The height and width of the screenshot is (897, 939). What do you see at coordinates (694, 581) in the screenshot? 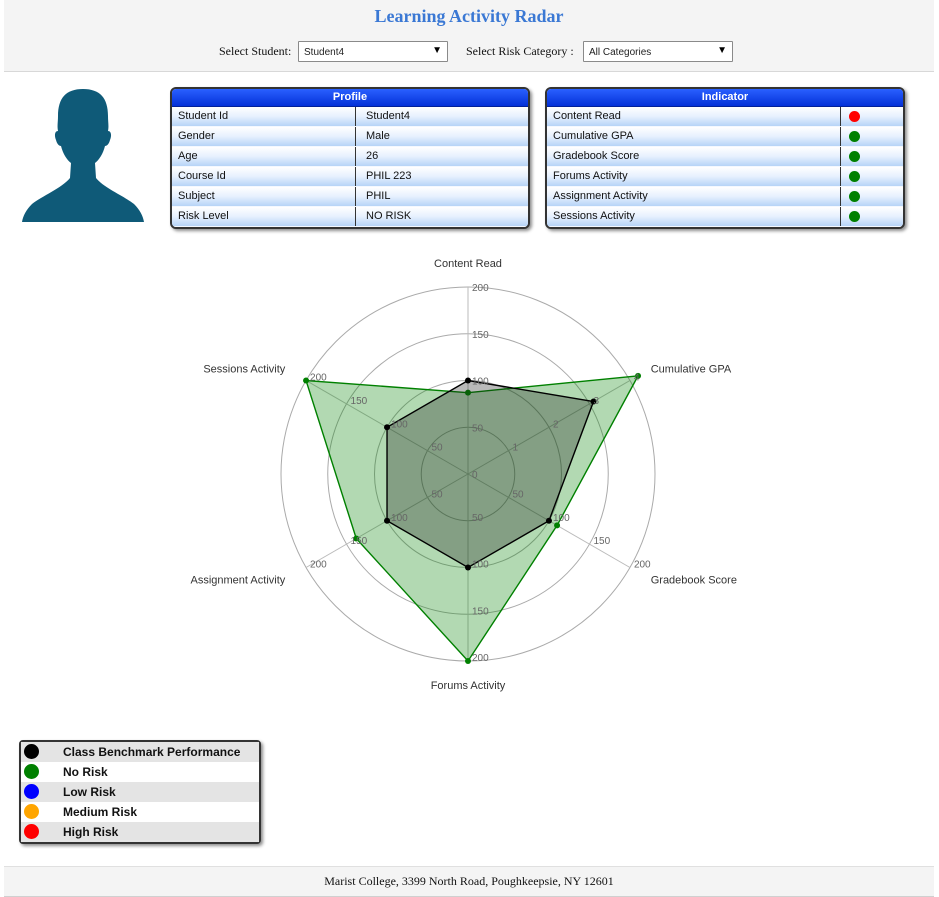
I see `axis-label: Gradebook Score` at bounding box center [694, 581].